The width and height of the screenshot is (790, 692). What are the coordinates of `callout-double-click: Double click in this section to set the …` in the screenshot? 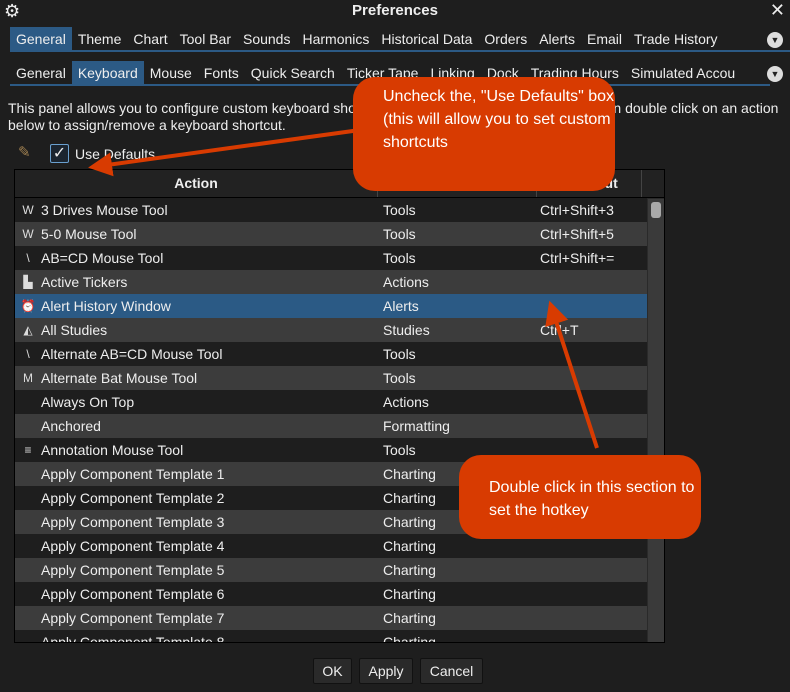 It's located at (580, 497).